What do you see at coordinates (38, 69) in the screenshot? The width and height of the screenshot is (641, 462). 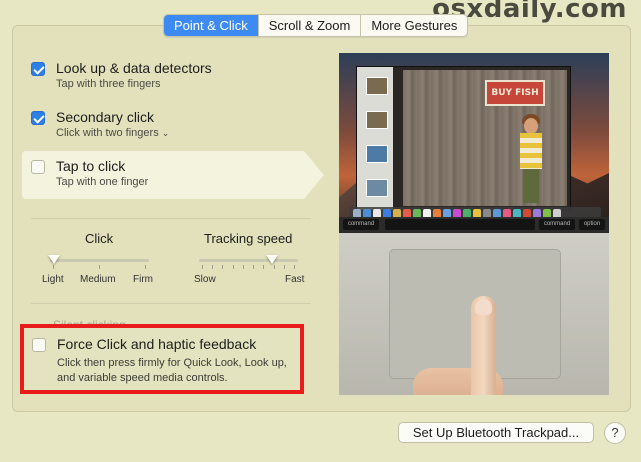 I see `look-up-checkbox` at bounding box center [38, 69].